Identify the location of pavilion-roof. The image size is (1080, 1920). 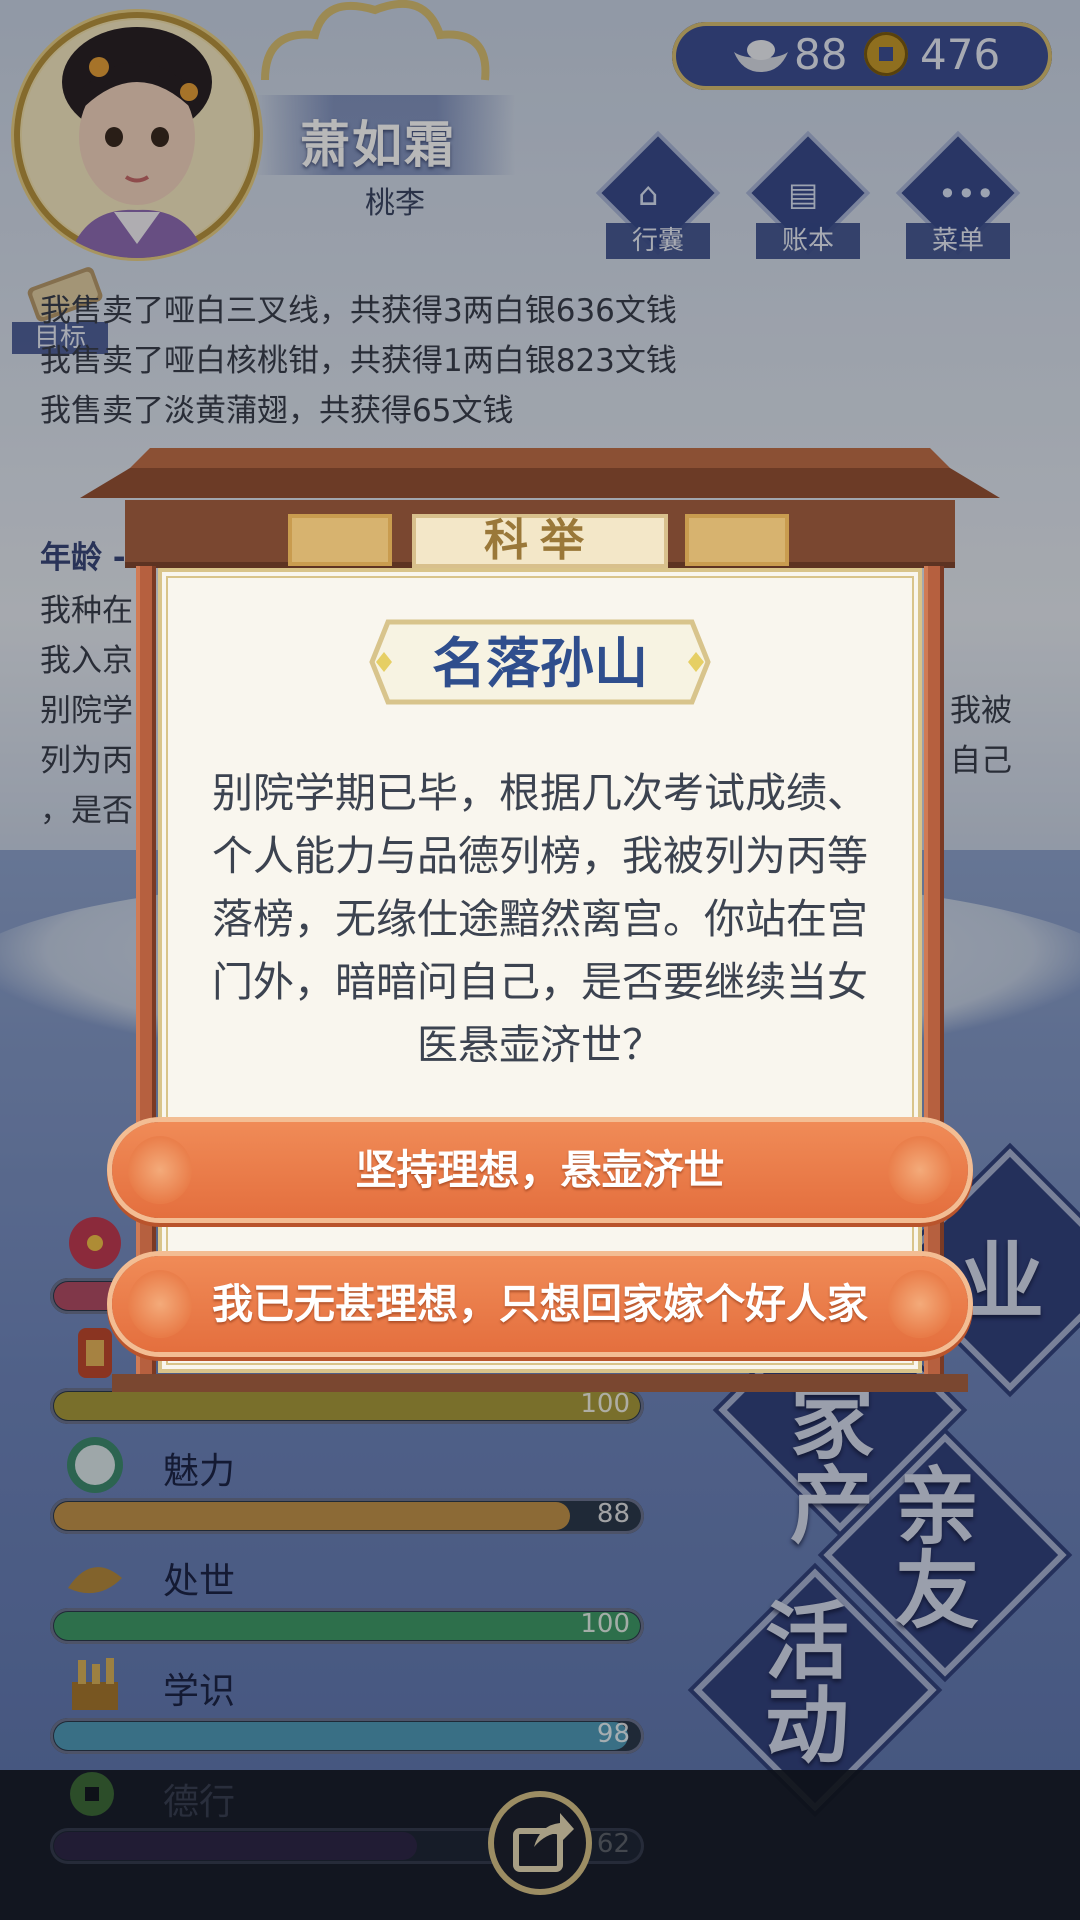
(540, 473).